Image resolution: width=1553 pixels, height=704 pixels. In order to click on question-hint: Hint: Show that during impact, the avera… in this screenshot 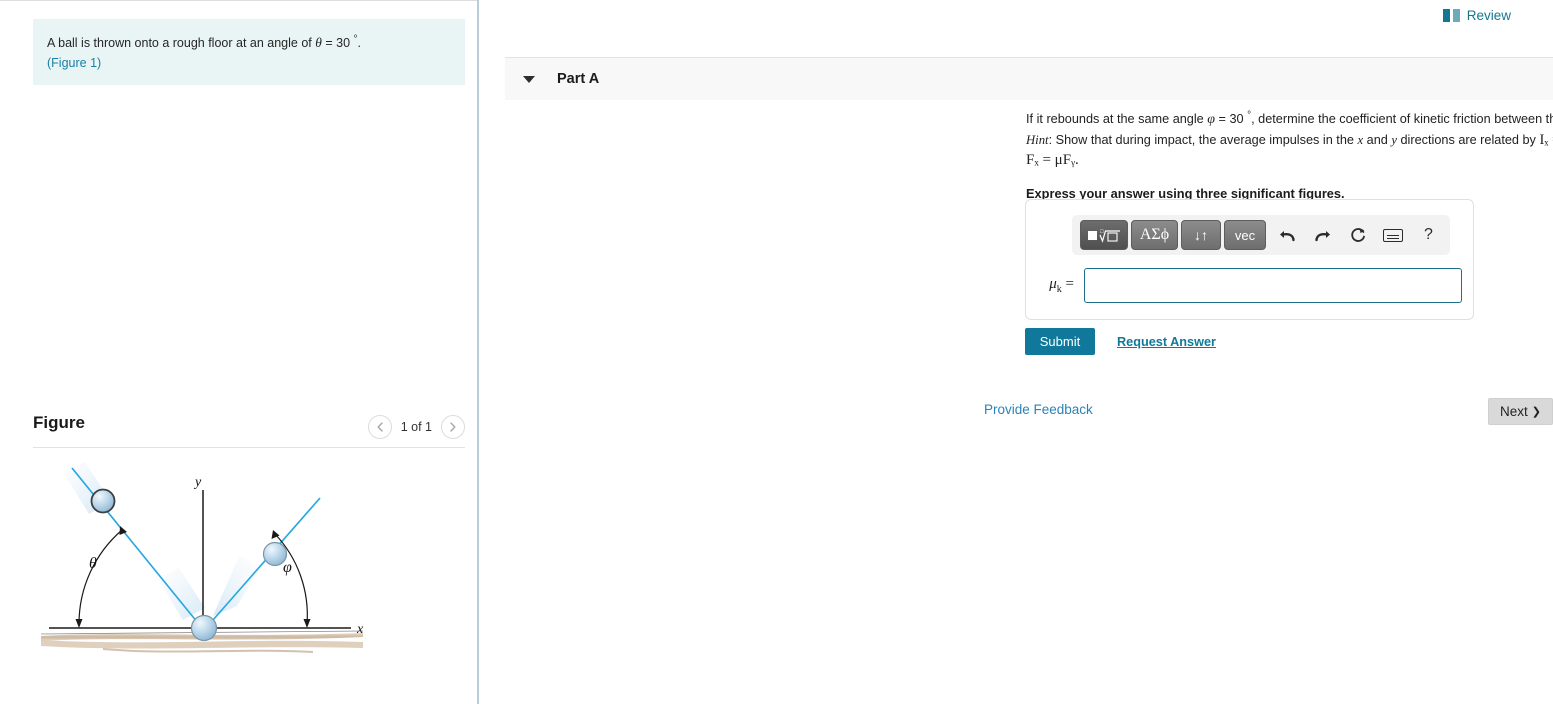, I will do `click(1289, 140)`.